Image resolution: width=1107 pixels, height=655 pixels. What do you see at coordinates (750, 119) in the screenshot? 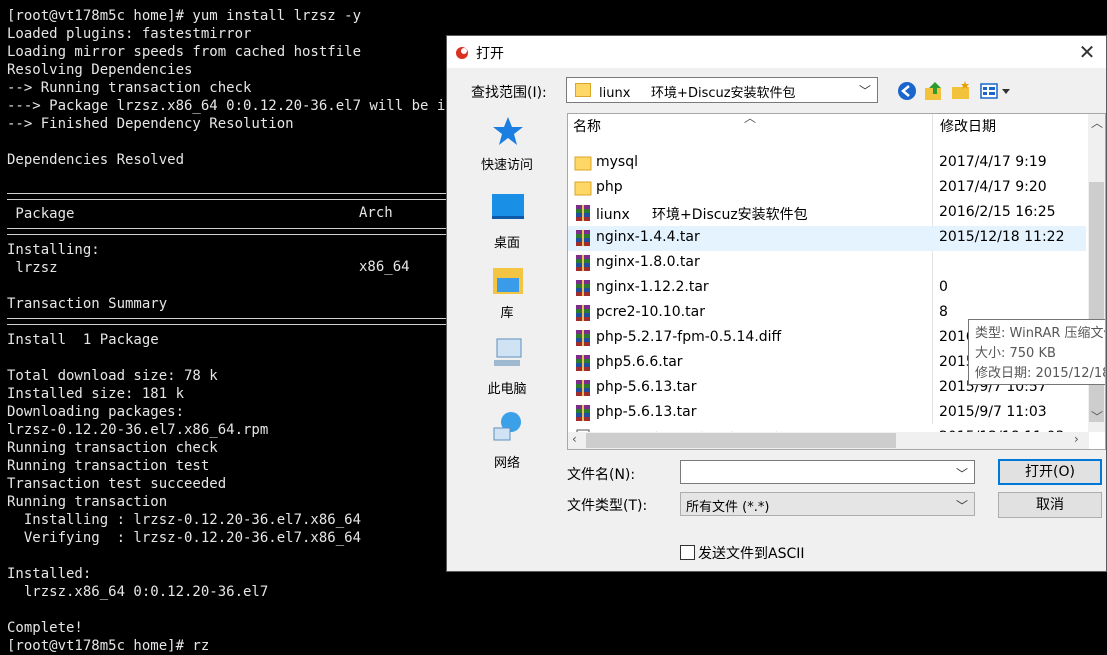
I see `sort-ascending-icon: ︿` at bounding box center [750, 119].